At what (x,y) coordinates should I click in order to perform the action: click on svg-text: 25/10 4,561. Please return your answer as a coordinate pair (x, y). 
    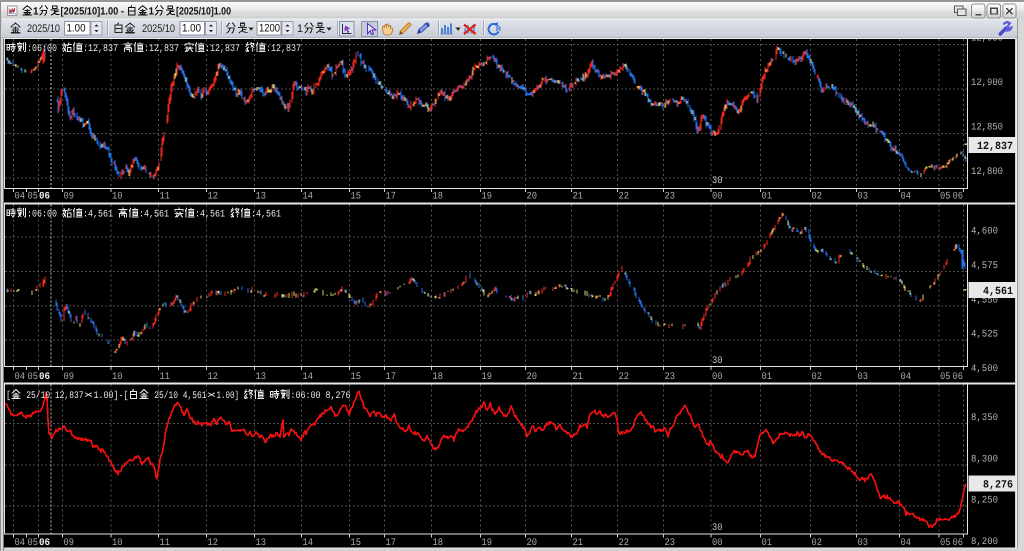
    Looking at the image, I should click on (178, 396).